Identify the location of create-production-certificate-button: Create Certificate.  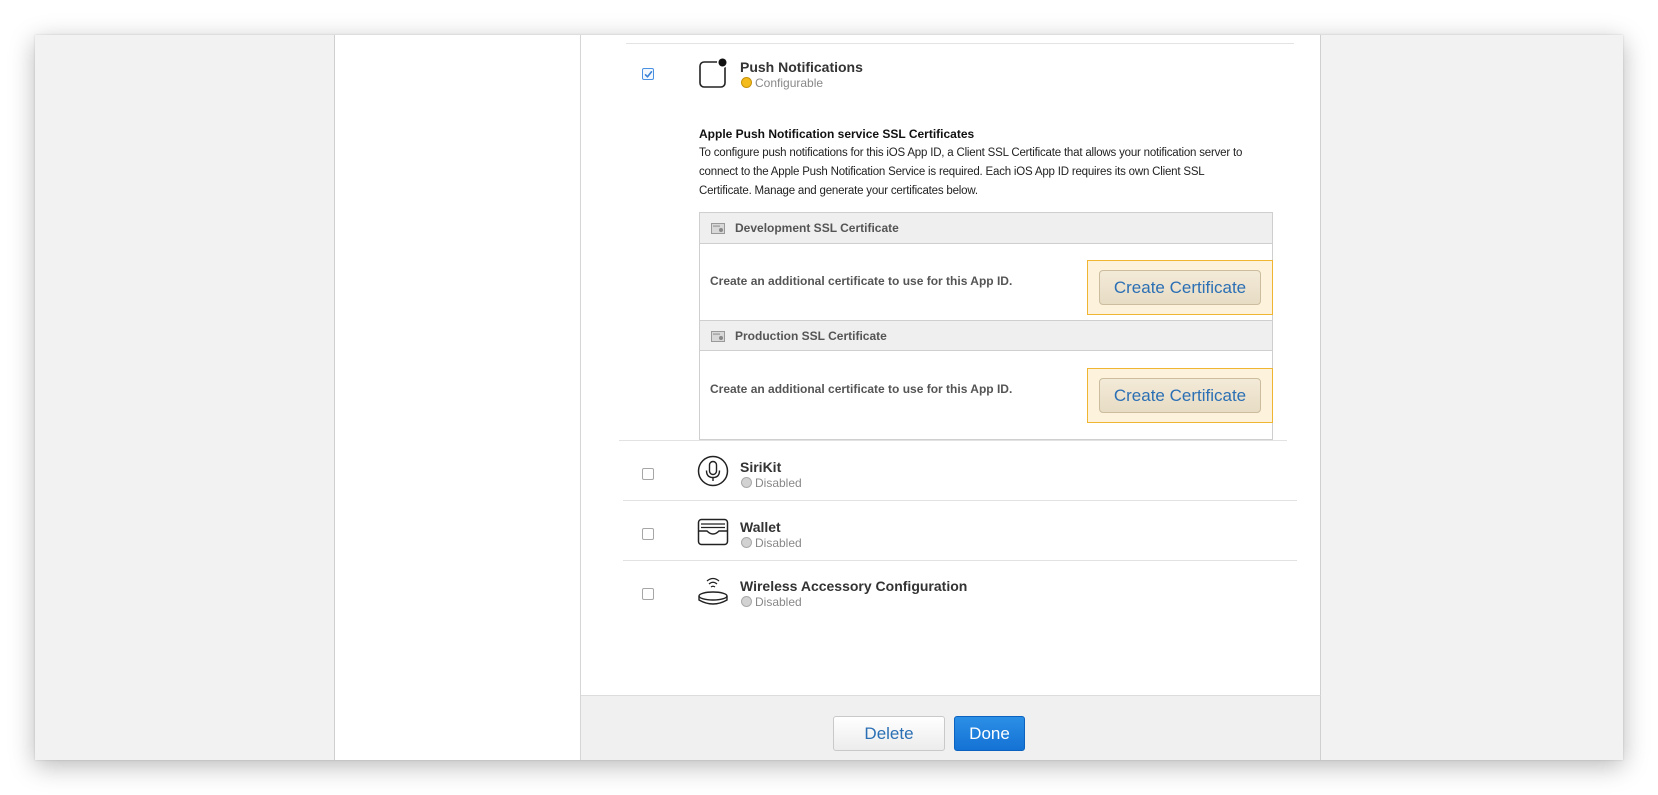
(1180, 395).